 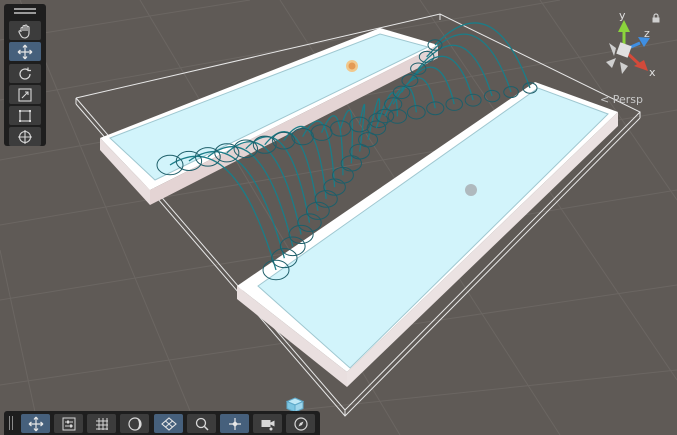 I want to click on view-options-button, so click(x=234, y=423).